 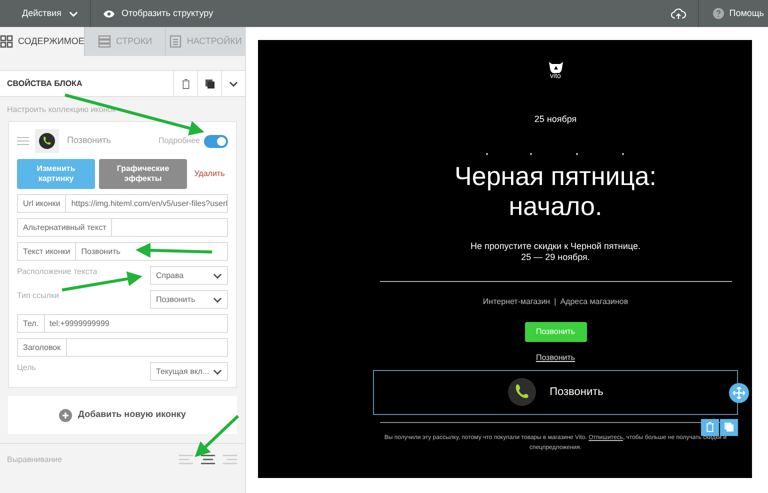 I want to click on field-label: Текст иконки, so click(x=47, y=251).